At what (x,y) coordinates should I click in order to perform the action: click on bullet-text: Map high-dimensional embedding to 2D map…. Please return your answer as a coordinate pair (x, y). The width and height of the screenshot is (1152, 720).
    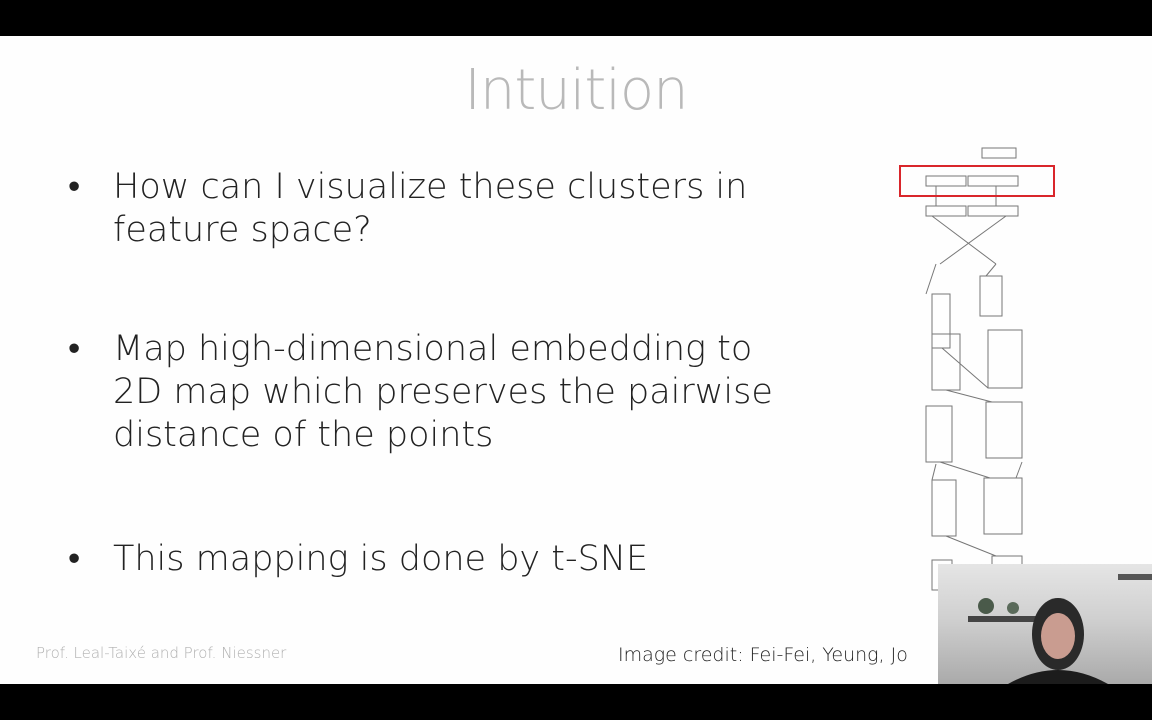
    Looking at the image, I should click on (443, 392).